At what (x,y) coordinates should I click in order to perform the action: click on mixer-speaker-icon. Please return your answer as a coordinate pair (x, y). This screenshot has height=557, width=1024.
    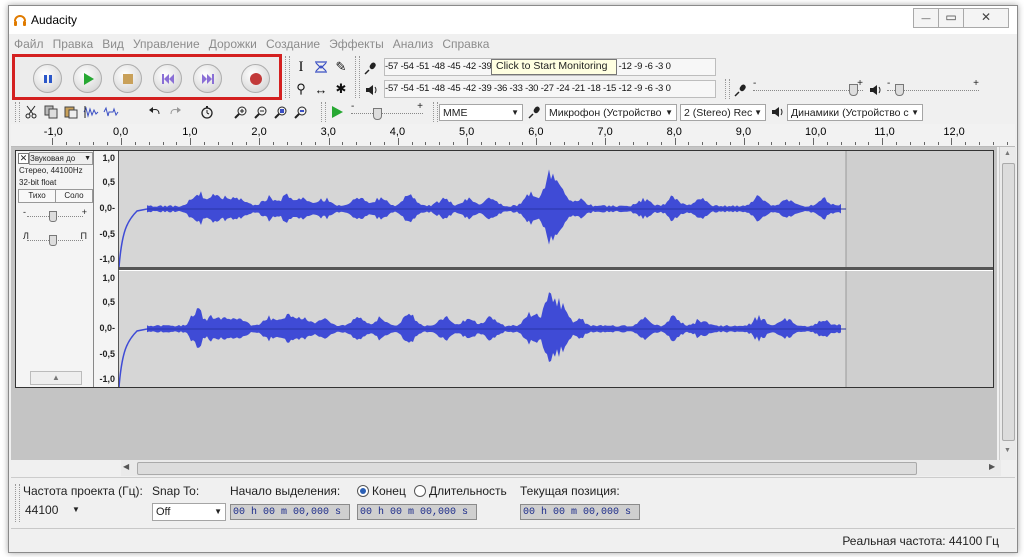
    Looking at the image, I should click on (875, 90).